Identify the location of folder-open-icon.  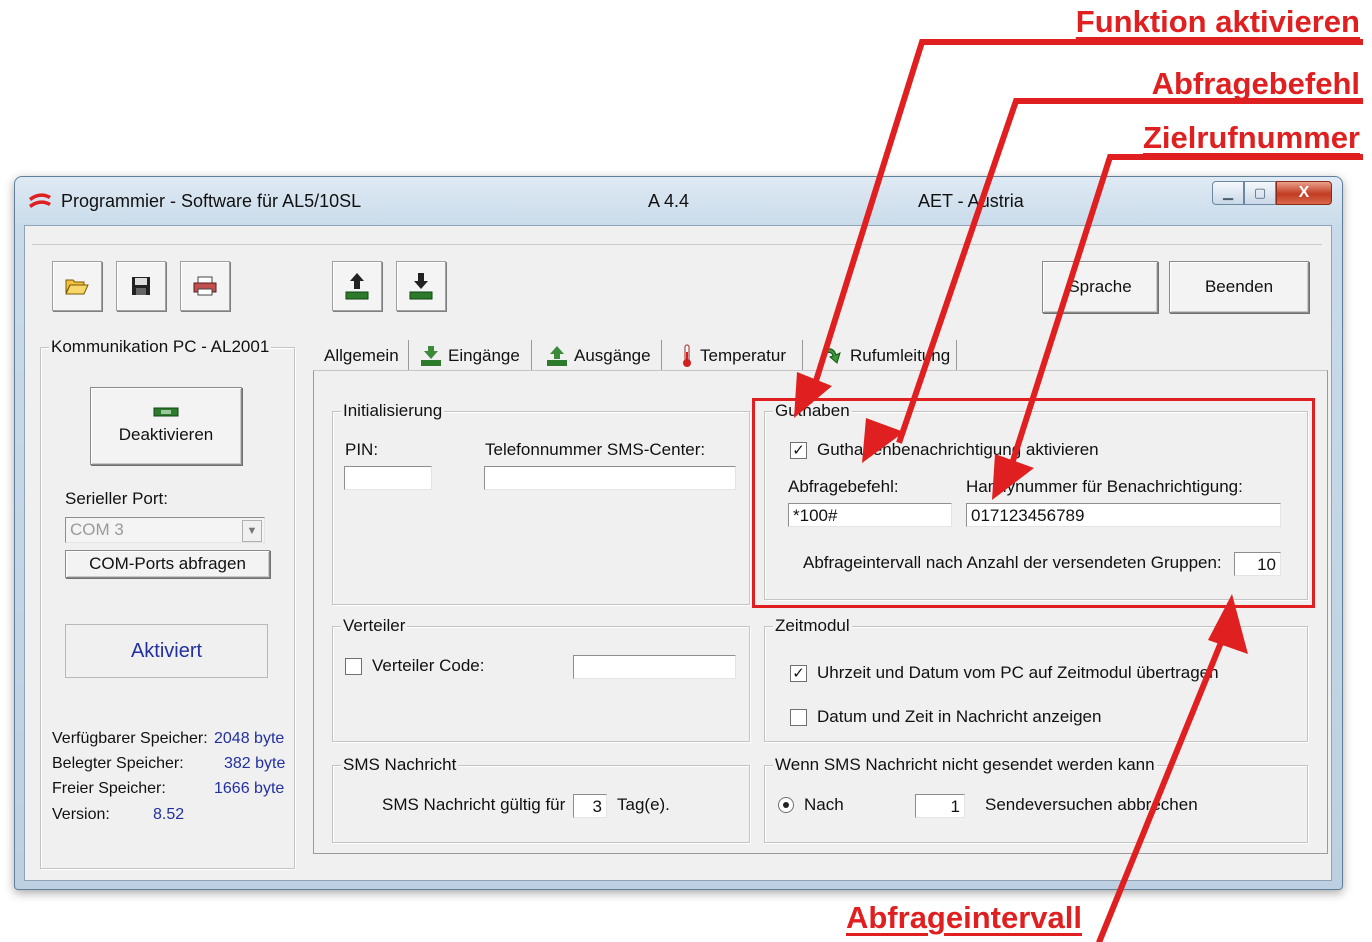
(77, 287).